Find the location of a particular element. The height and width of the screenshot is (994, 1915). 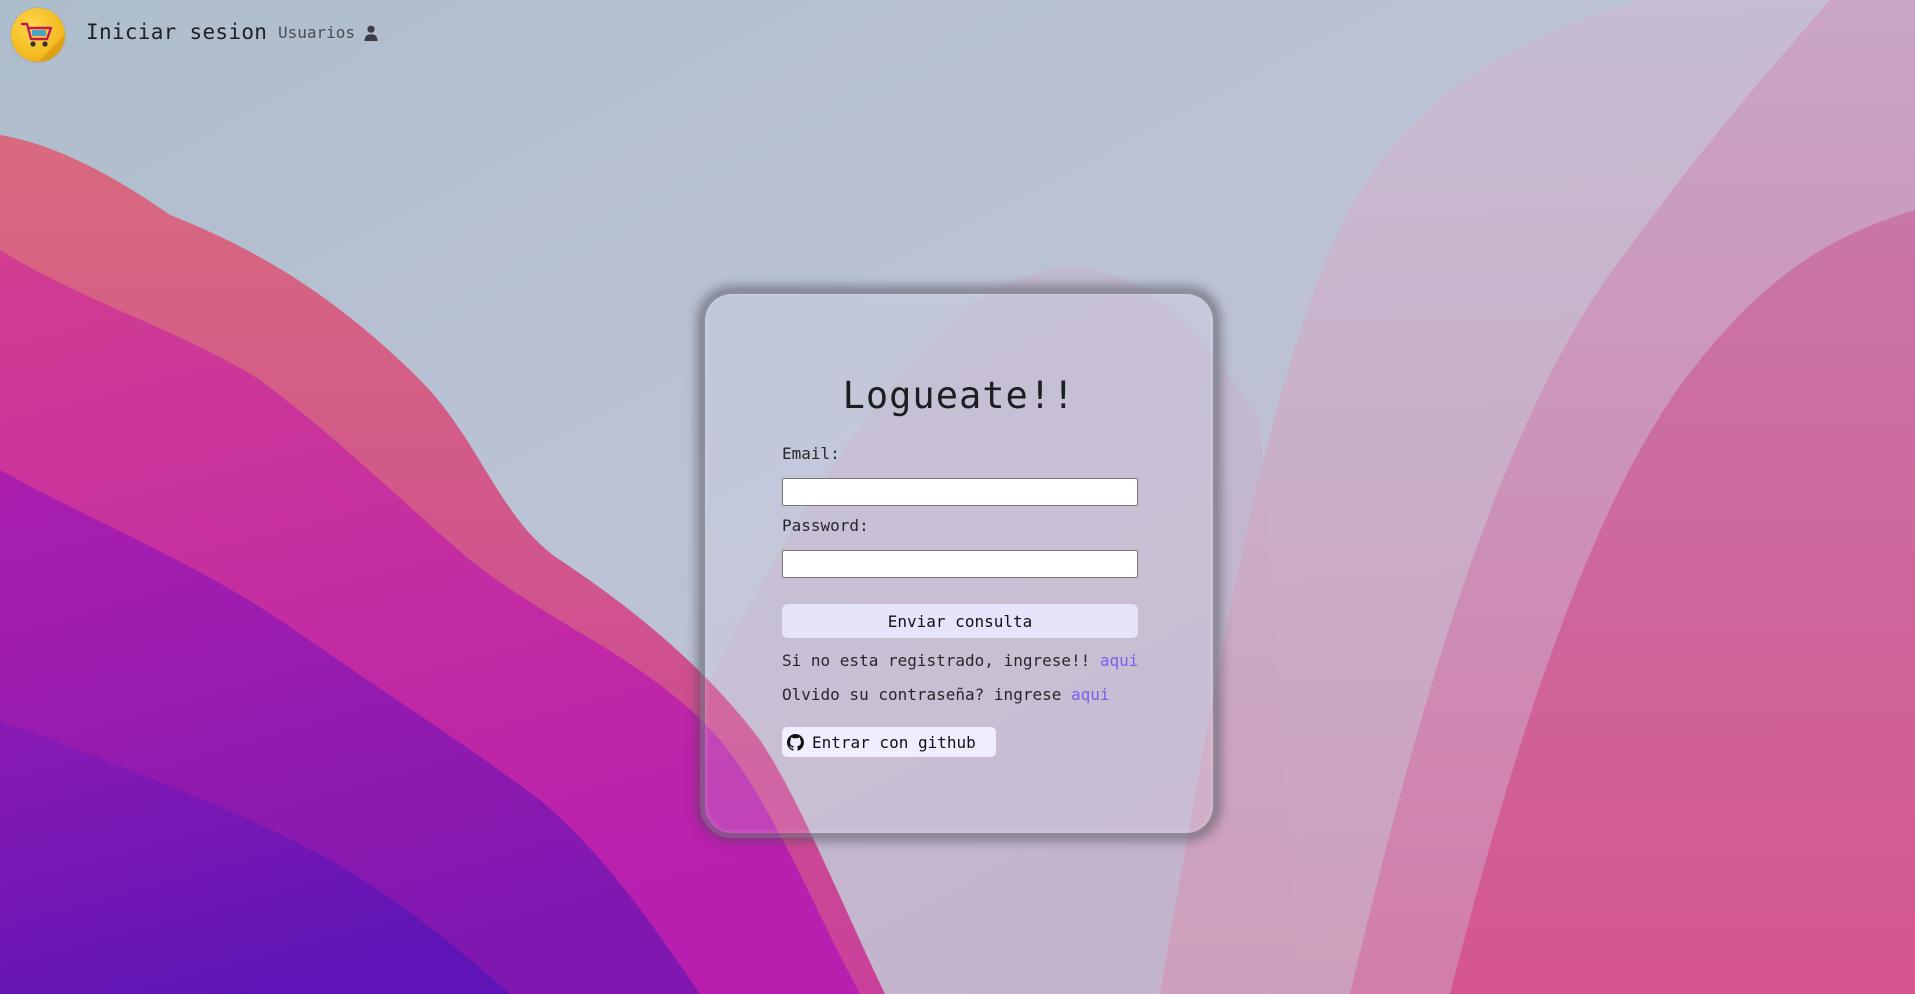

submit-button: Enviar consulta is located at coordinates (960, 621).